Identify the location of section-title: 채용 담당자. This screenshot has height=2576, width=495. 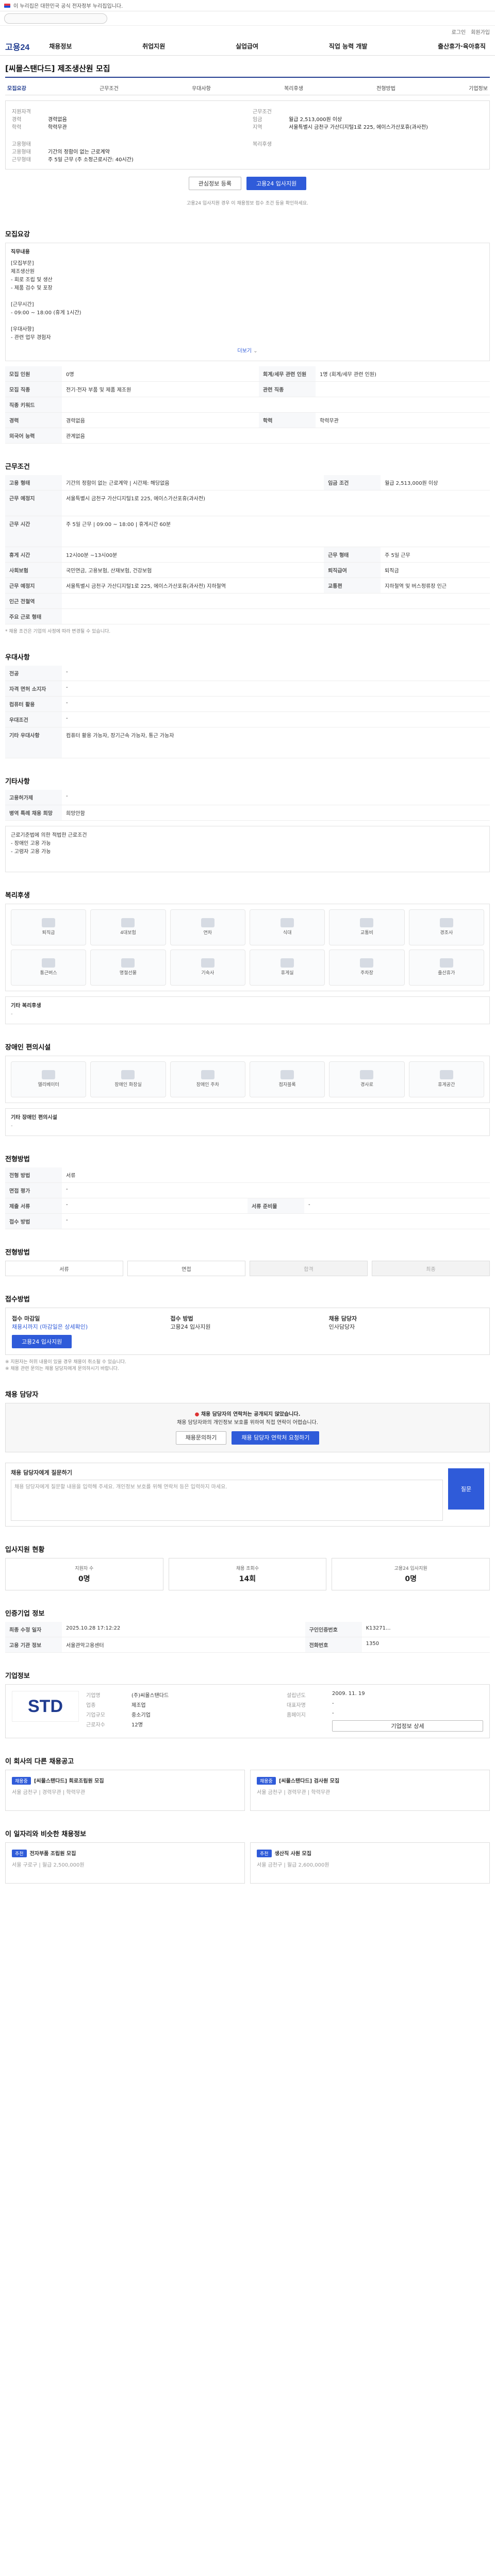
(22, 1395).